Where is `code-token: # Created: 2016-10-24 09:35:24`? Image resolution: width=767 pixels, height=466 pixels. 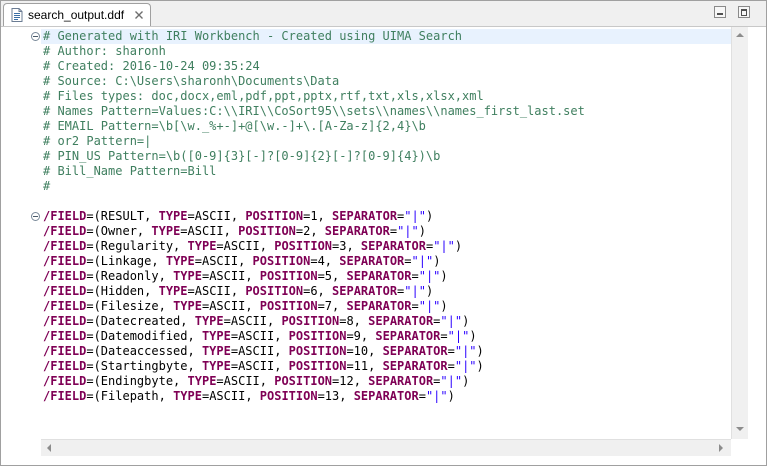 code-token: # Created: 2016-10-24 09:35:24 is located at coordinates (151, 66).